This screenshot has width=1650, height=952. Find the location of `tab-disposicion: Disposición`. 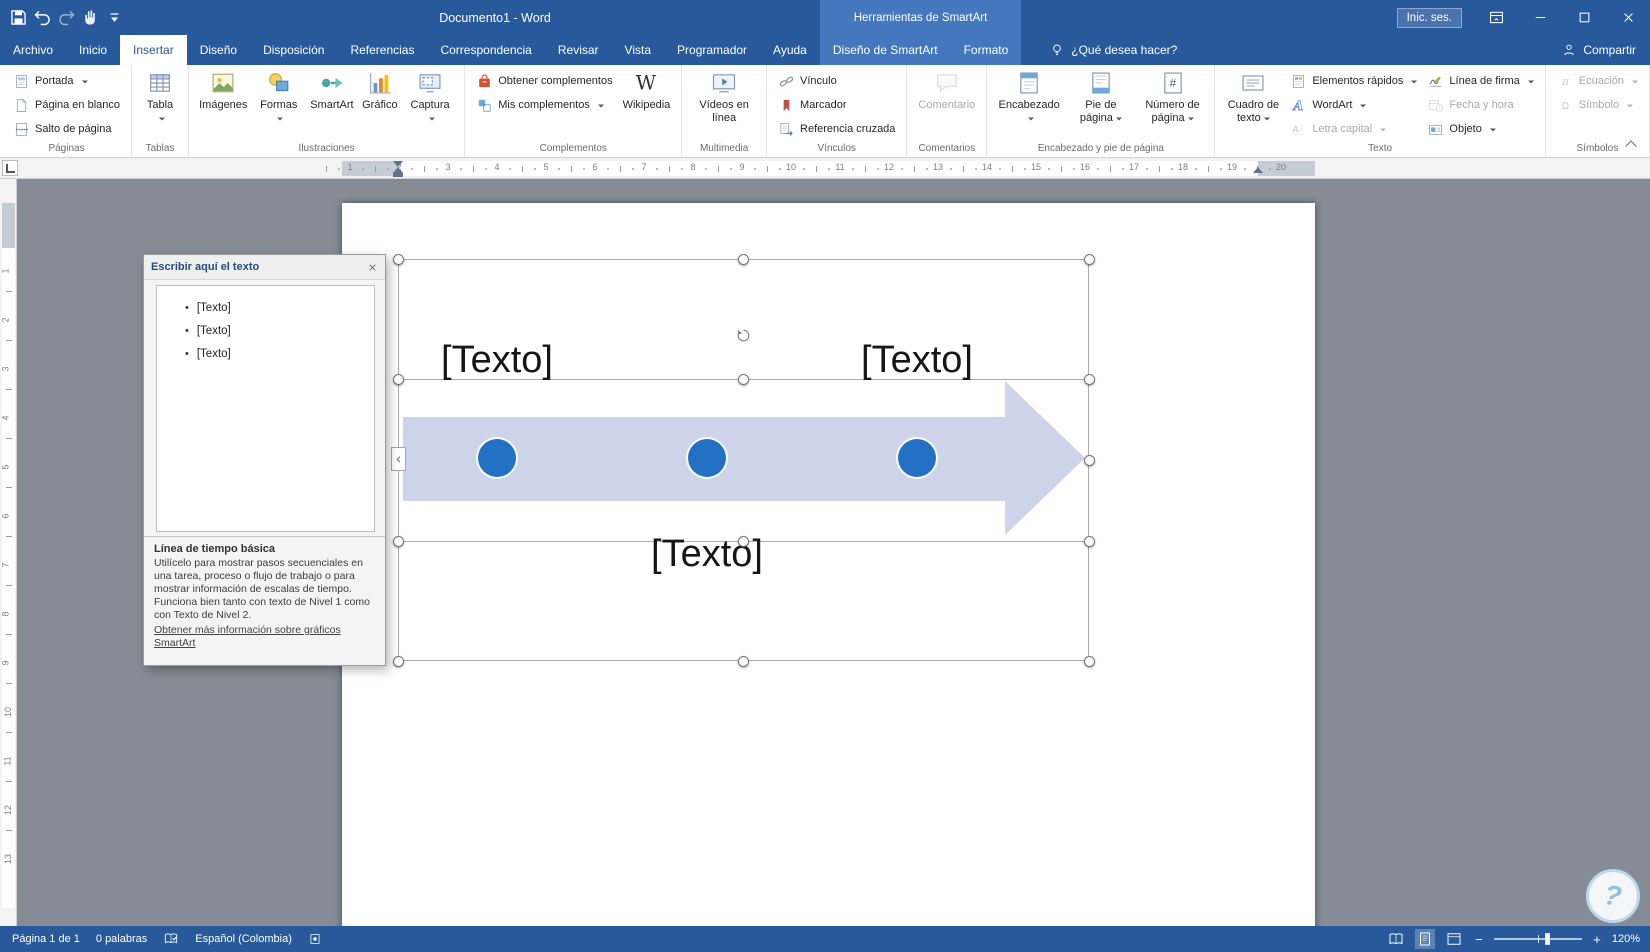

tab-disposicion: Disposición is located at coordinates (293, 50).